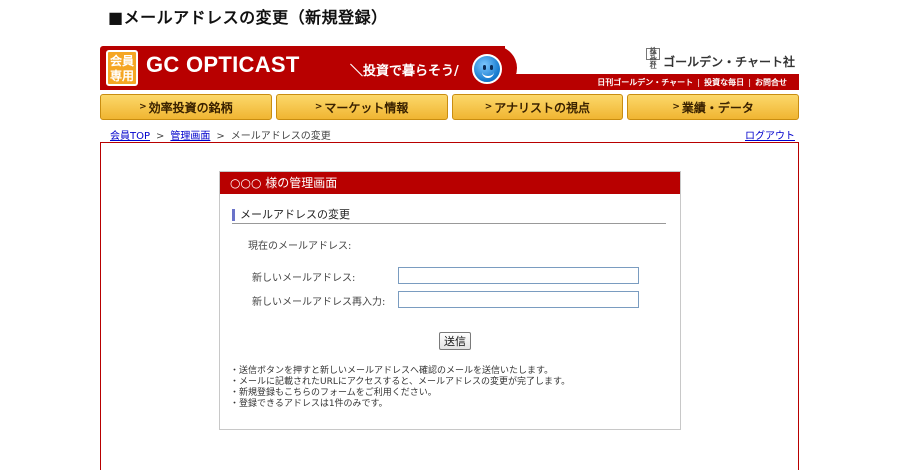 This screenshot has height=470, width=900. I want to click on nav-item-label: マーケット情報, so click(366, 107).